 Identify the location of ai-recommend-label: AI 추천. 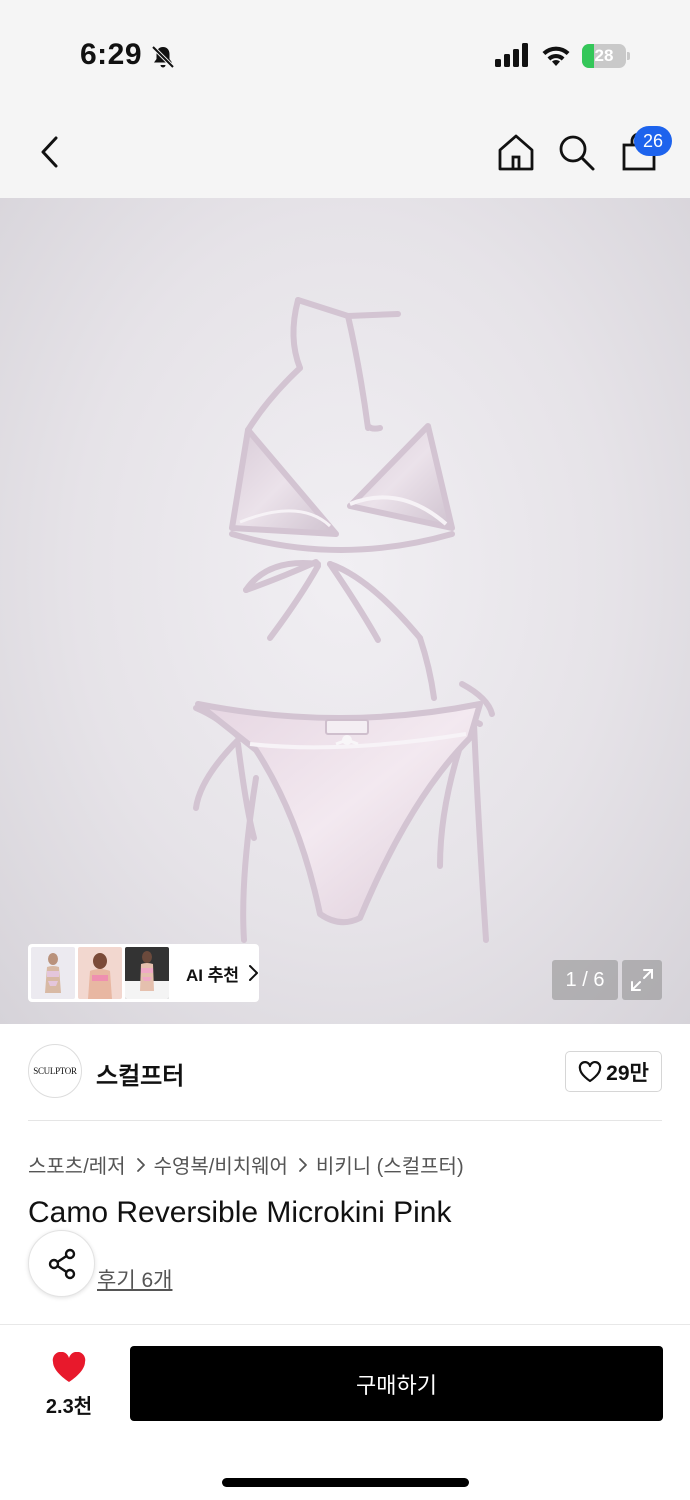
(213, 975).